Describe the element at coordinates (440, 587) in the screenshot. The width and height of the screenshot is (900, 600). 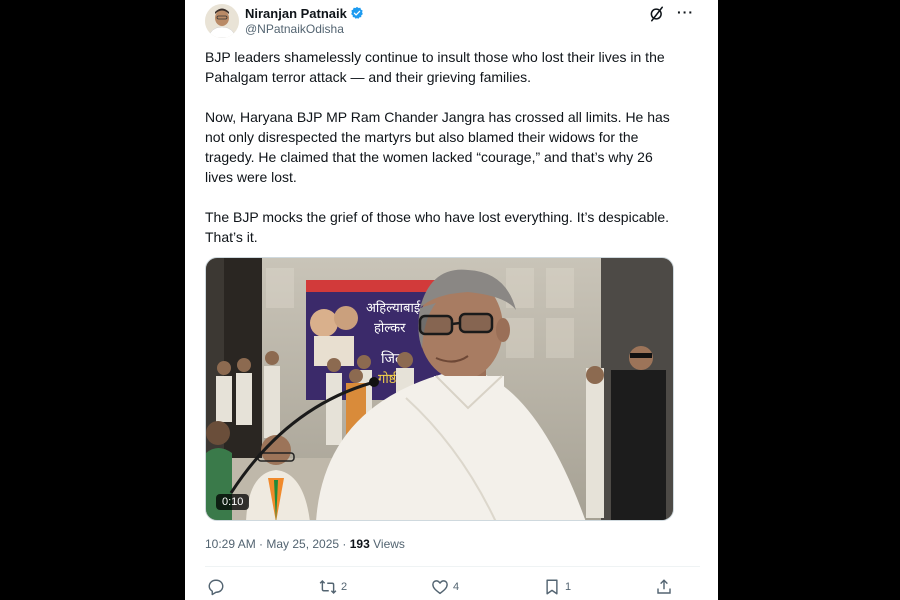
I see `like-icon` at that location.